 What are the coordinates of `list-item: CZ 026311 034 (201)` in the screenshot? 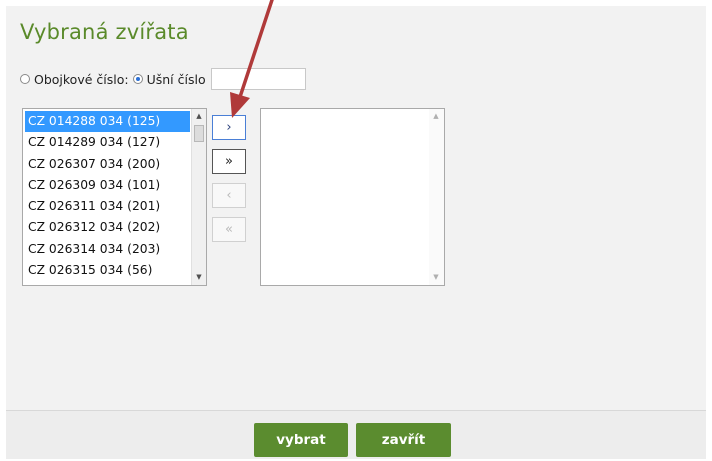 It's located at (107, 206).